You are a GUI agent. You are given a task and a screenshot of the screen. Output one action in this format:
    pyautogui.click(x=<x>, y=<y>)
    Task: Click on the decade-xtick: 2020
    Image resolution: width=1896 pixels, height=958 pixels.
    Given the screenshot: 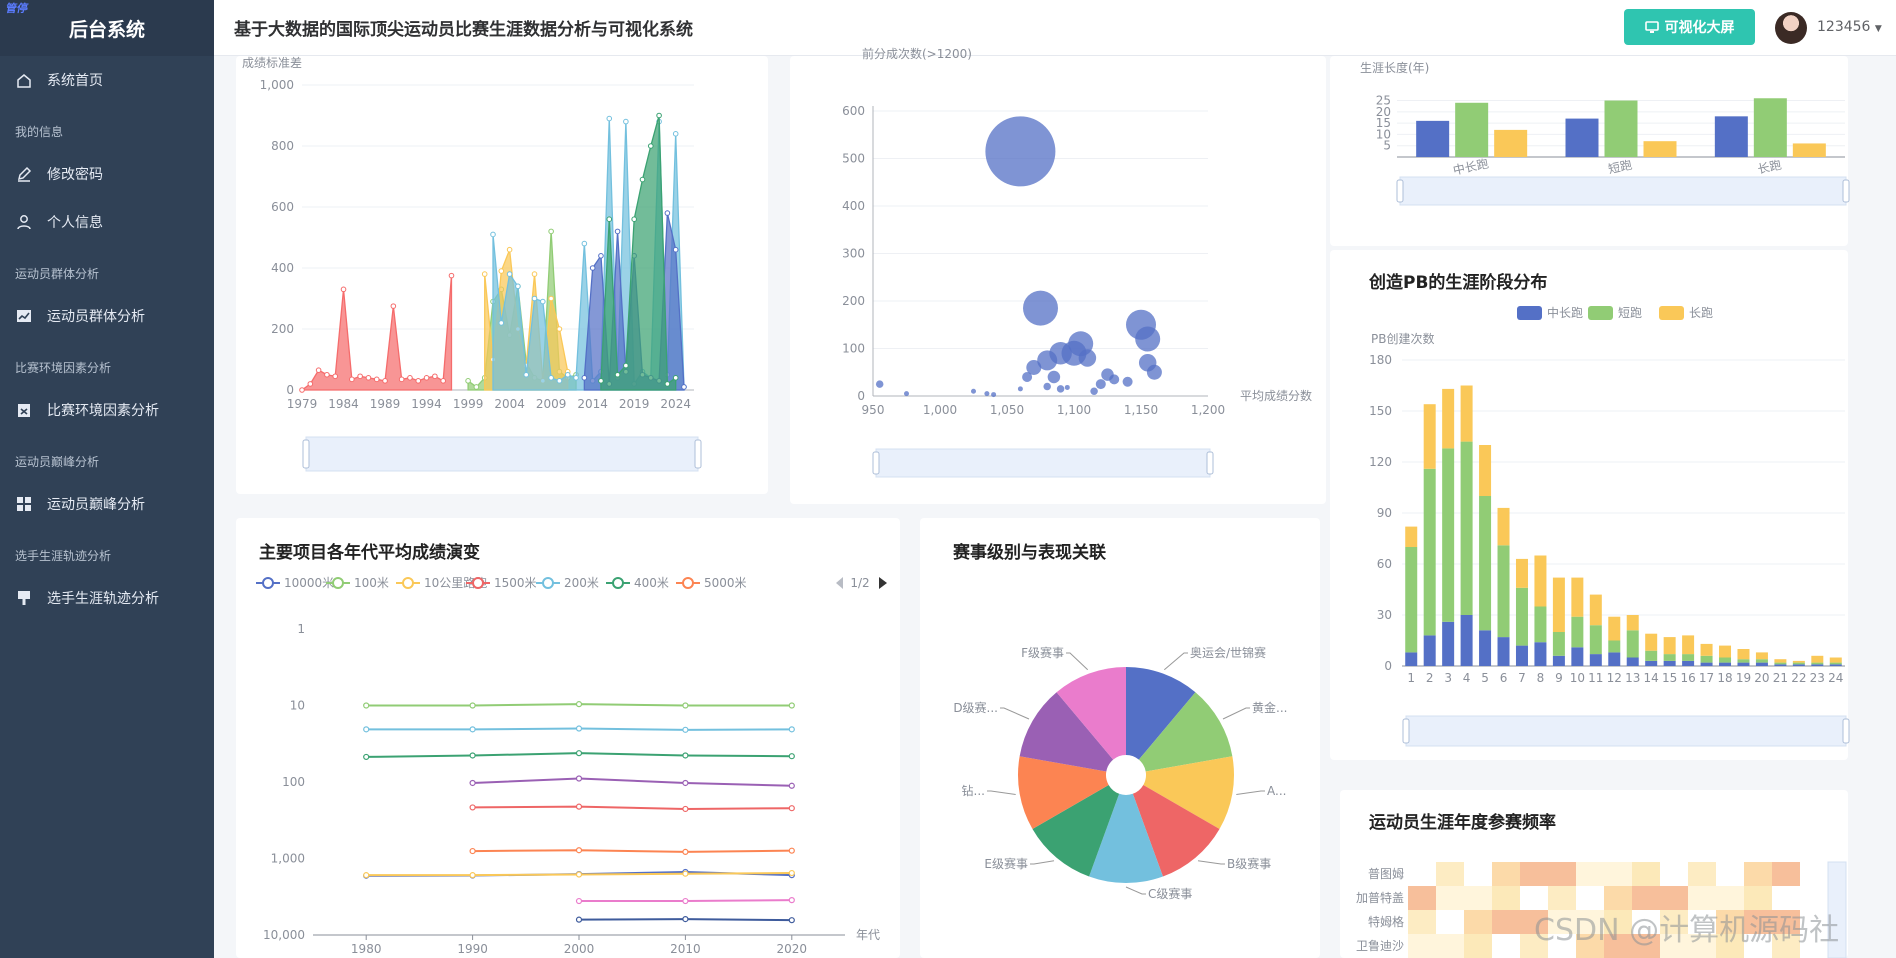 What is the action you would take?
    pyautogui.click(x=792, y=949)
    